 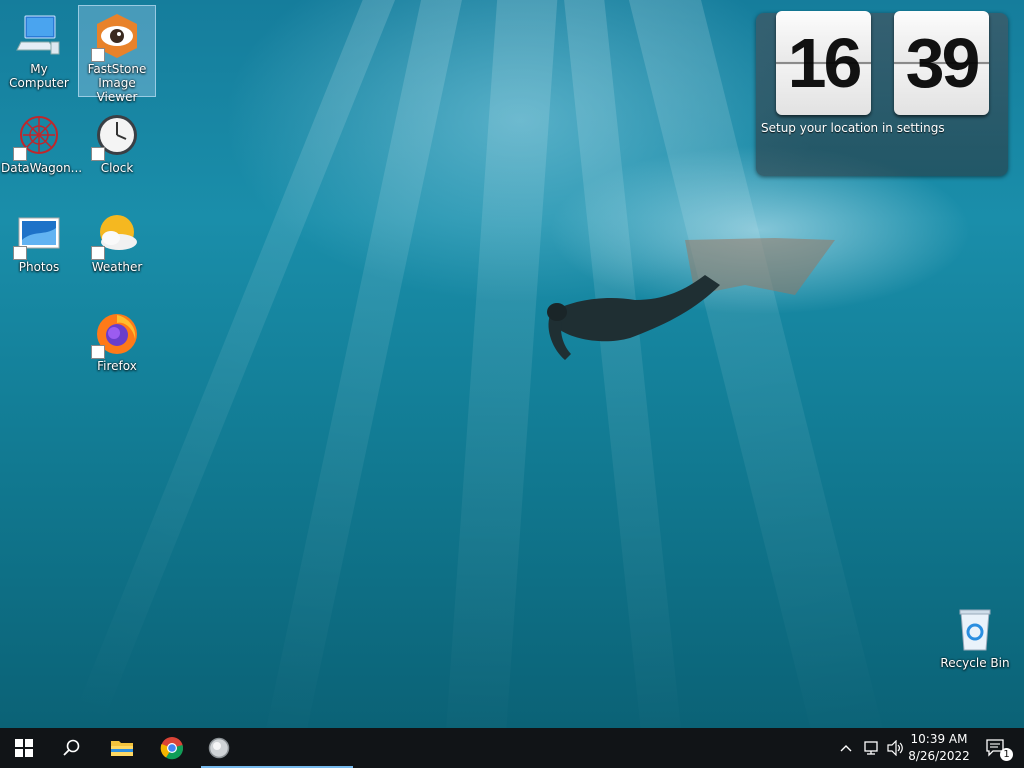 I want to click on recycle-bin-icon, so click(x=975, y=630).